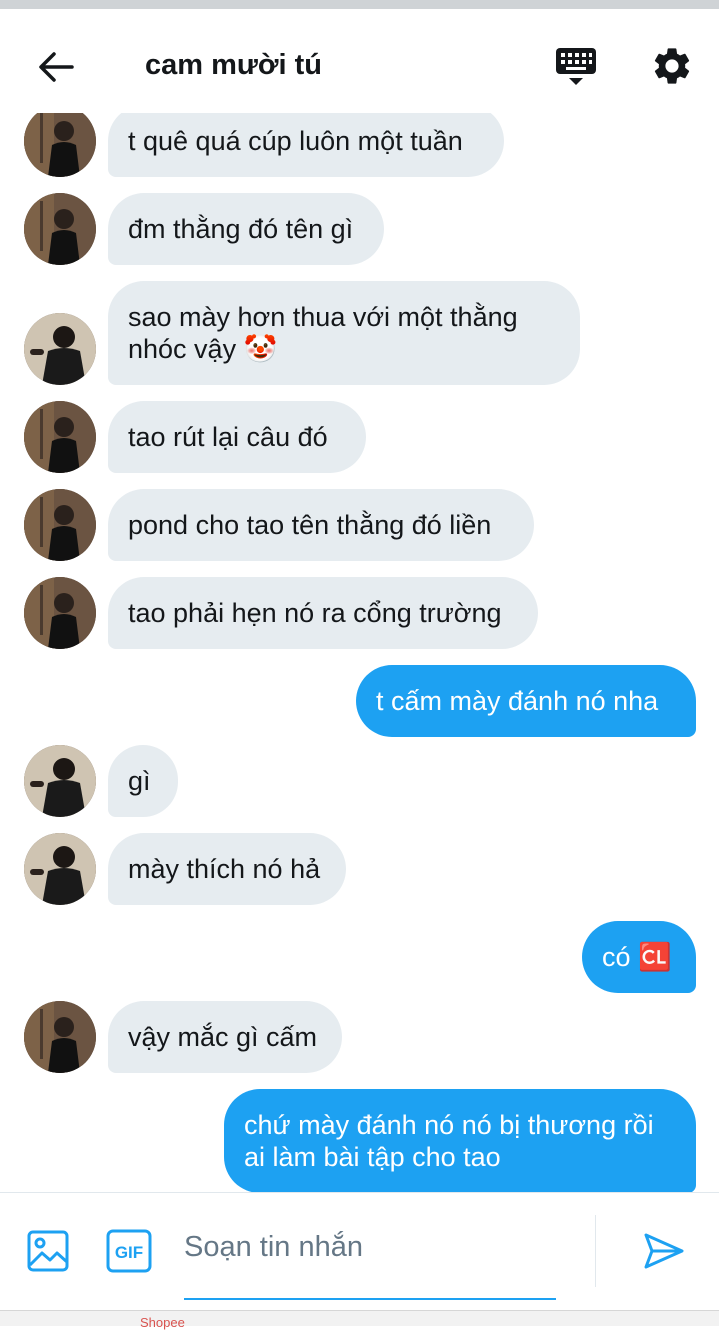  I want to click on send-button, so click(664, 1251).